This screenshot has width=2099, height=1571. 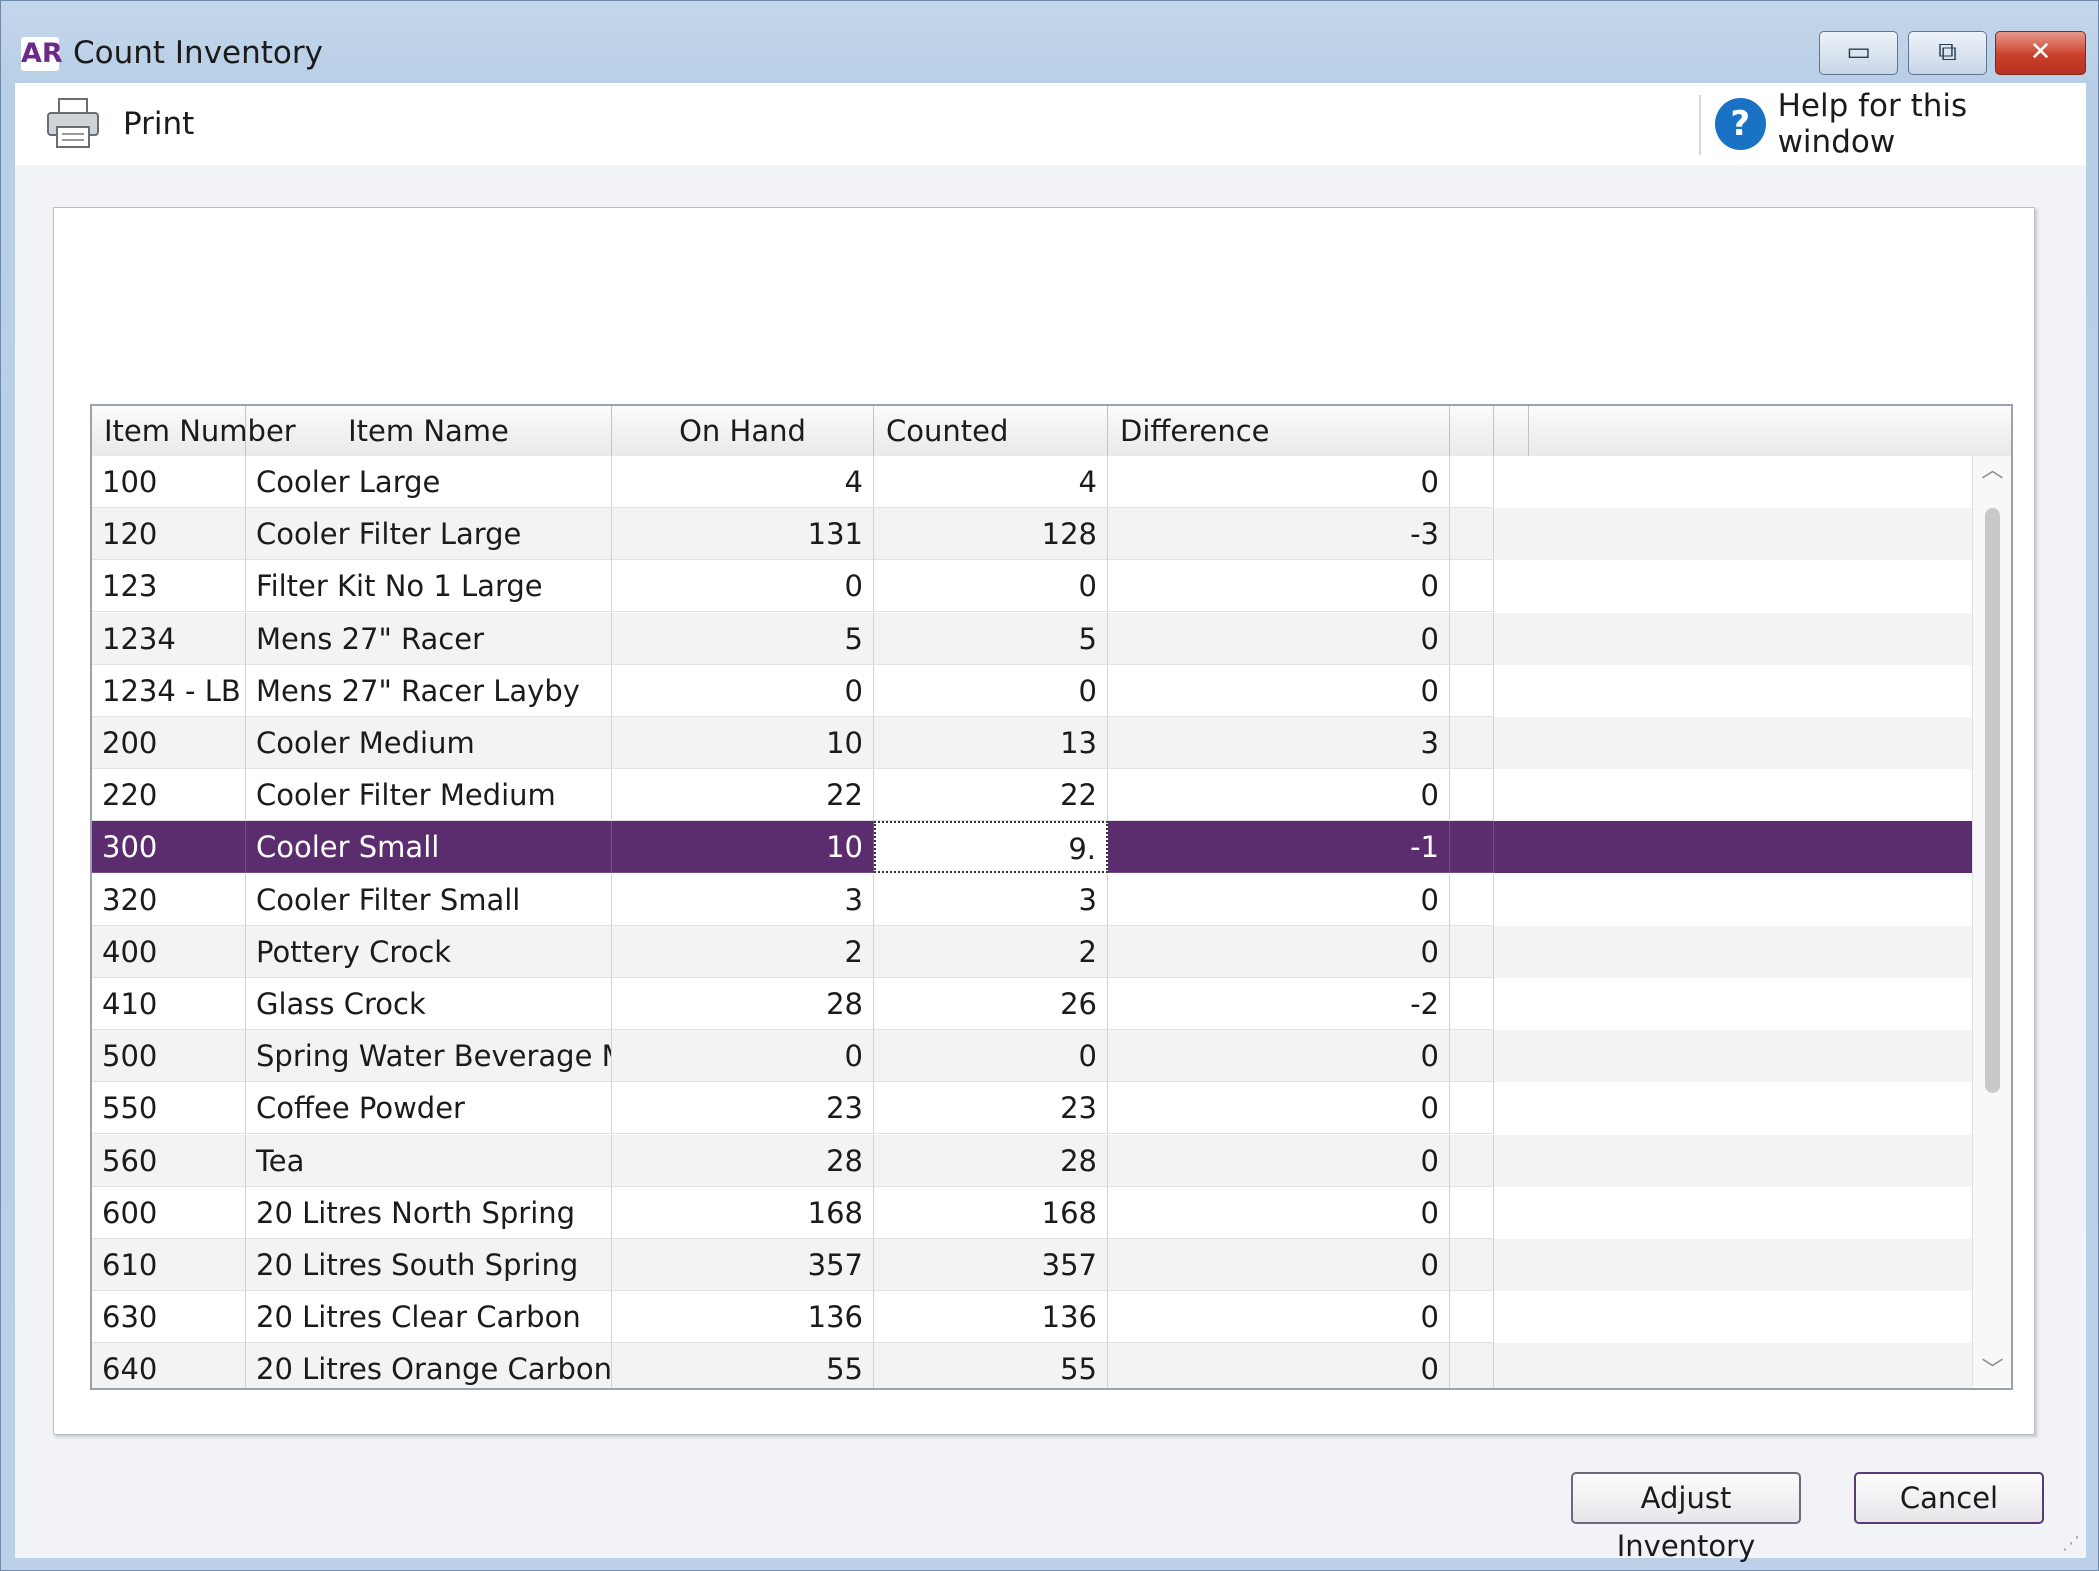 I want to click on close-button: ✕, so click(x=2040, y=53).